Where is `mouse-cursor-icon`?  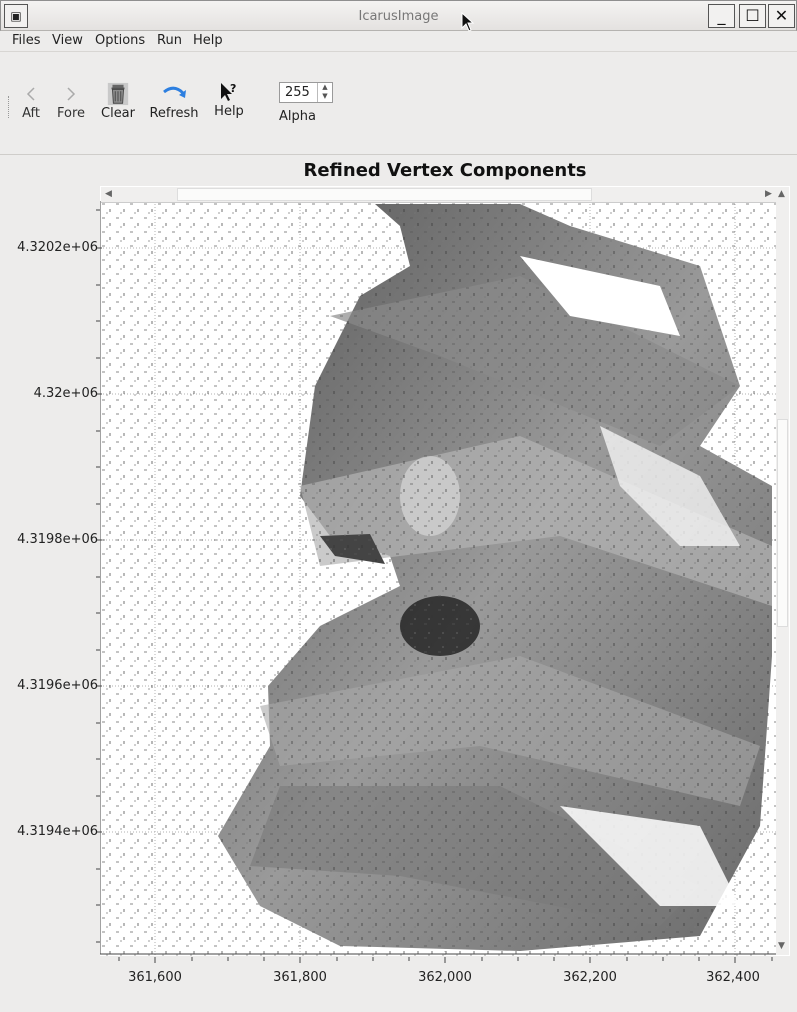 mouse-cursor-icon is located at coordinates (468, 22).